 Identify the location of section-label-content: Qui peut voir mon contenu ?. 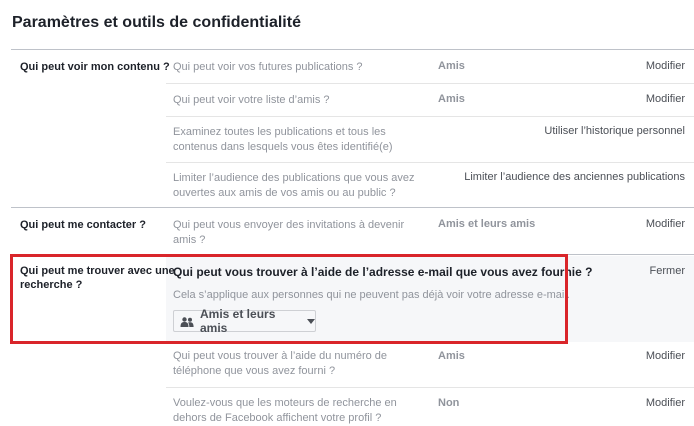
(95, 67).